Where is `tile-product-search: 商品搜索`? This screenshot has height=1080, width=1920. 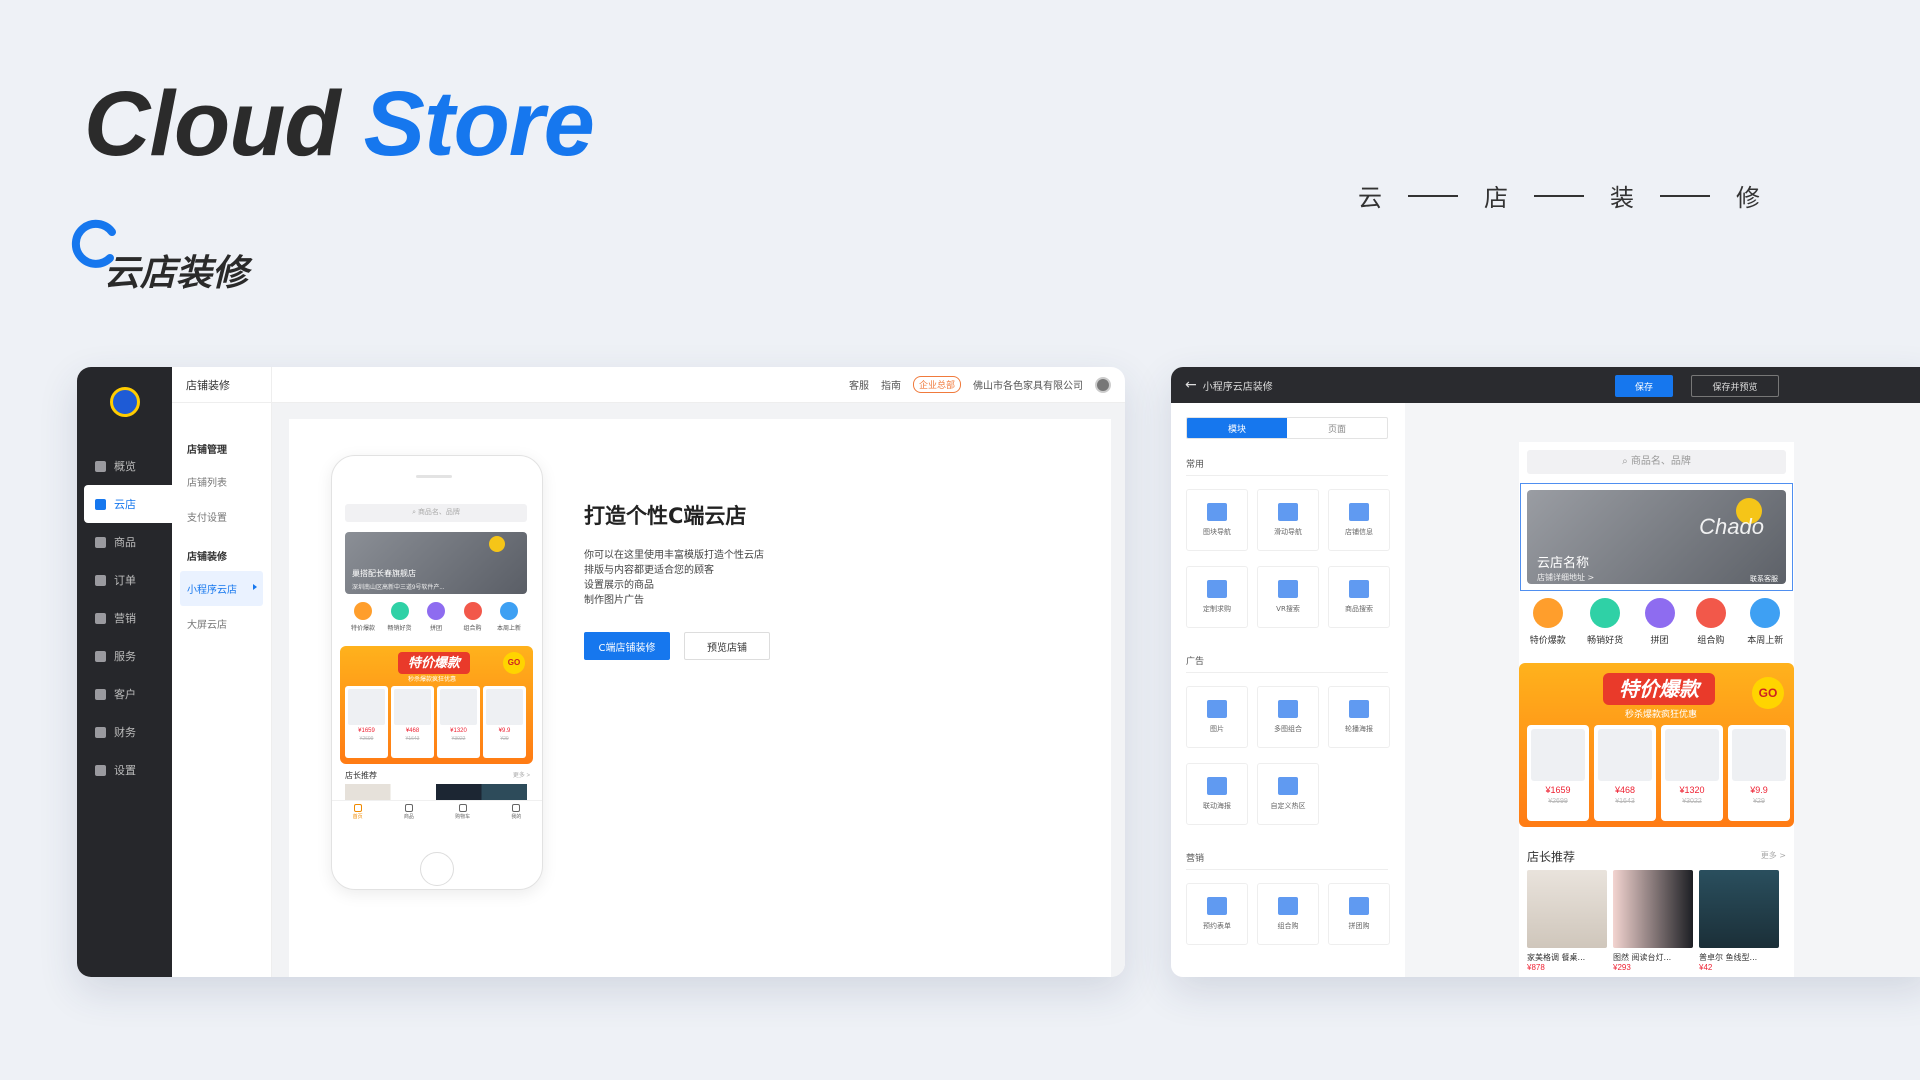
tile-product-search: 商品搜索 is located at coordinates (1359, 597).